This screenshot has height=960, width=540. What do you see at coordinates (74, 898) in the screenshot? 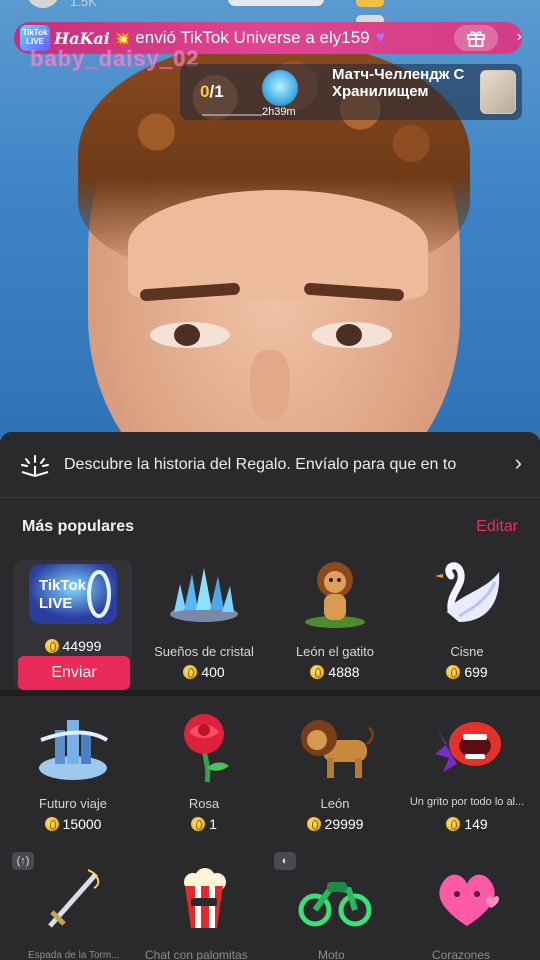
I see `sword-icon` at bounding box center [74, 898].